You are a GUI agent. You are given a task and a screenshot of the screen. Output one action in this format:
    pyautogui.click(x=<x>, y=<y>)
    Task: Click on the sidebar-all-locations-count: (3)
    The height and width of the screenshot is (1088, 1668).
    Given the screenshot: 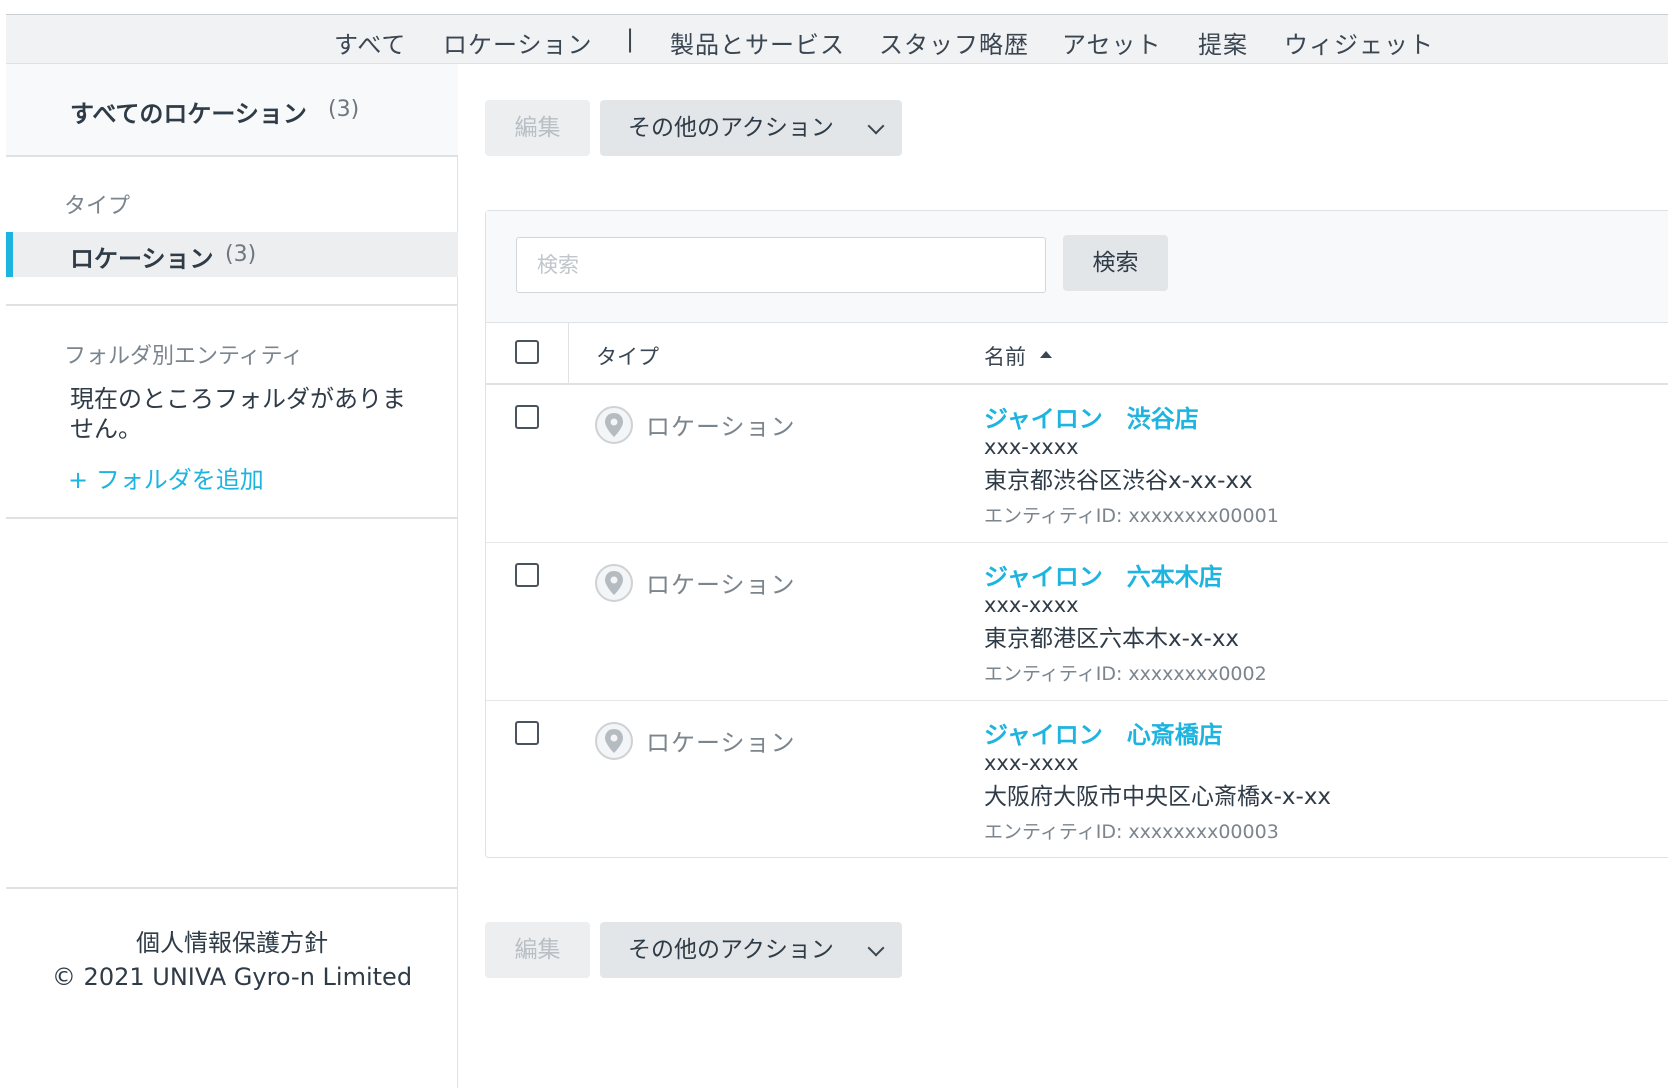 What is the action you would take?
    pyautogui.click(x=344, y=109)
    